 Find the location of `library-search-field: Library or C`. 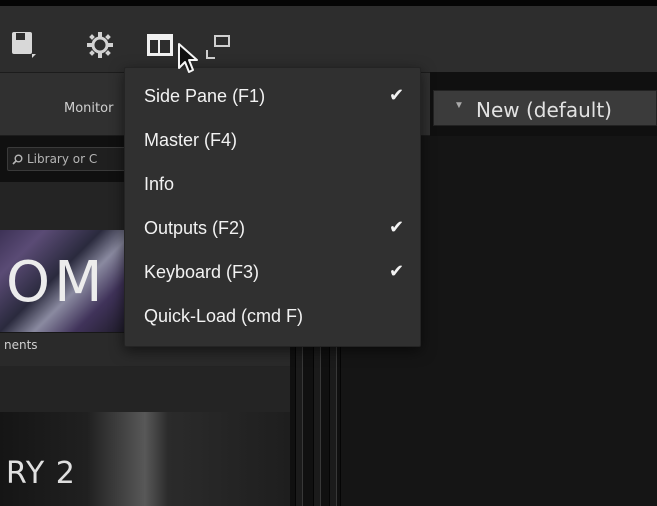

library-search-field: Library or C is located at coordinates (67, 159).